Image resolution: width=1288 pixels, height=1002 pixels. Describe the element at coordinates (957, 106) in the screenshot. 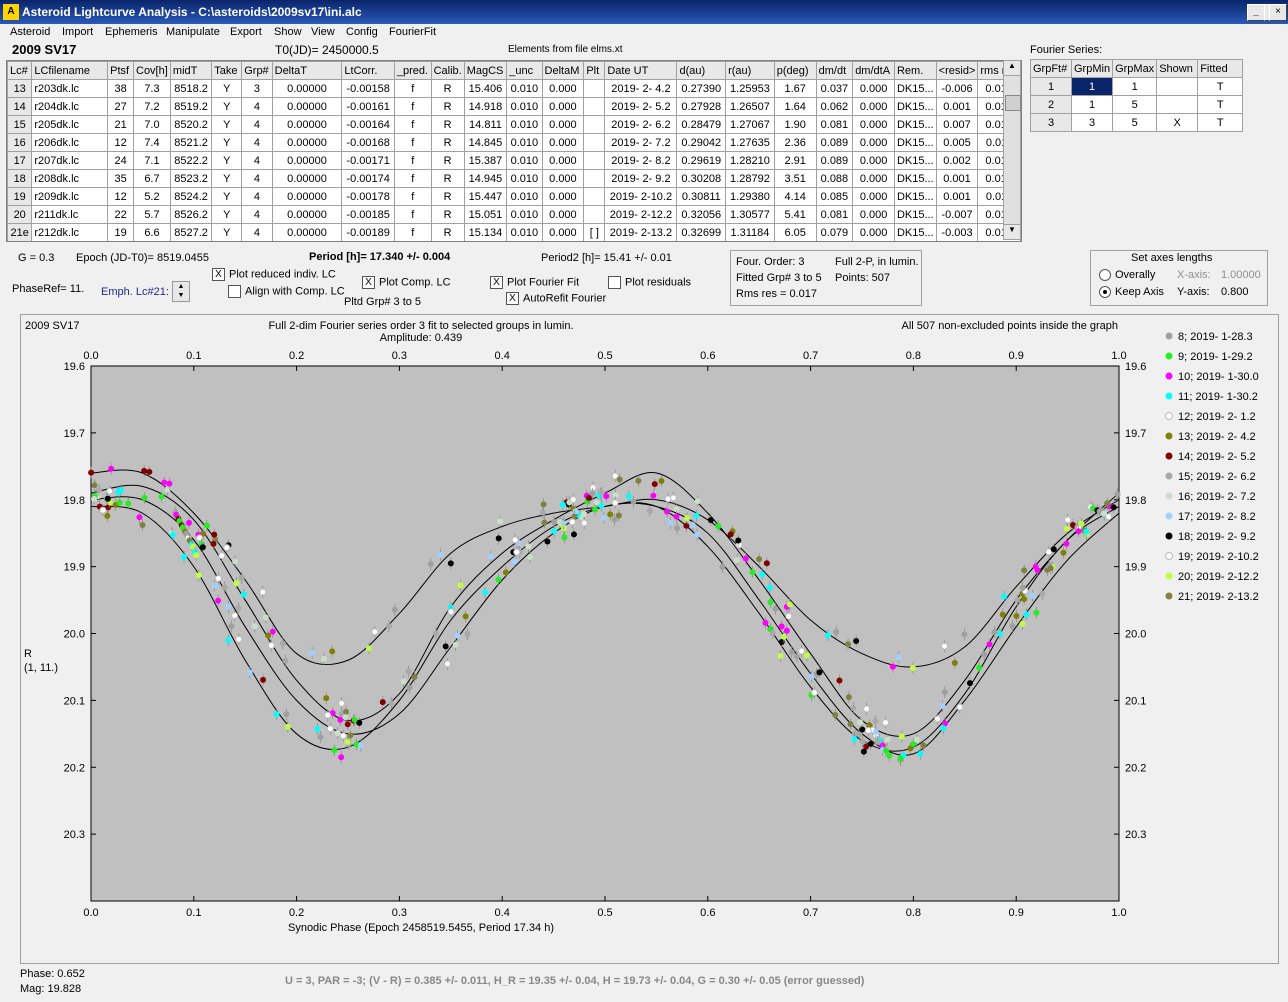

I see `table-cell: 0.001` at that location.